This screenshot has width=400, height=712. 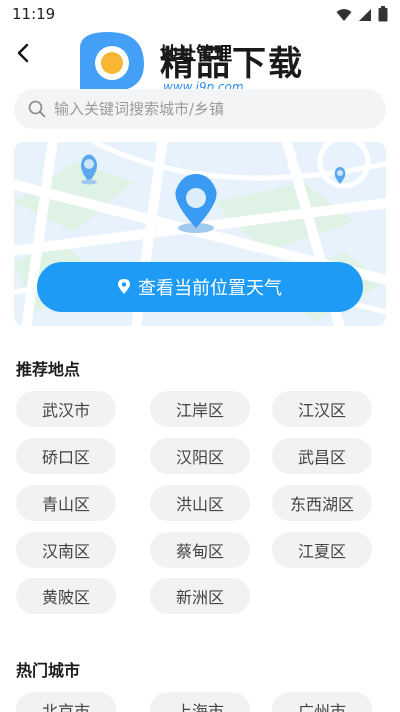 I want to click on city-chip: 上海市, so click(x=200, y=702).